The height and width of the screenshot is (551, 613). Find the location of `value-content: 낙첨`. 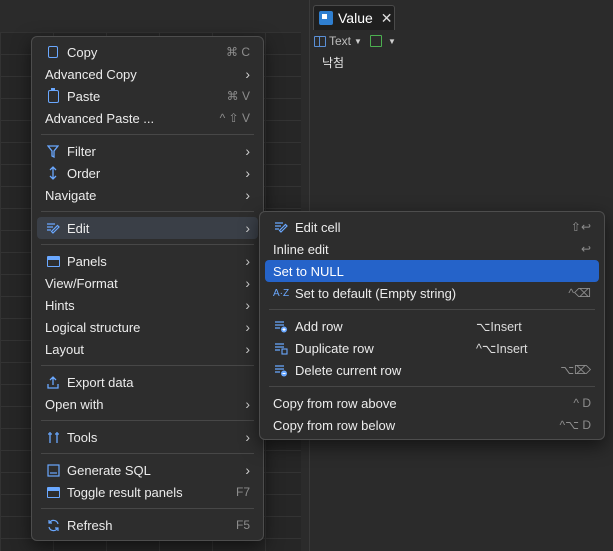

value-content: 낙첨 is located at coordinates (333, 62).